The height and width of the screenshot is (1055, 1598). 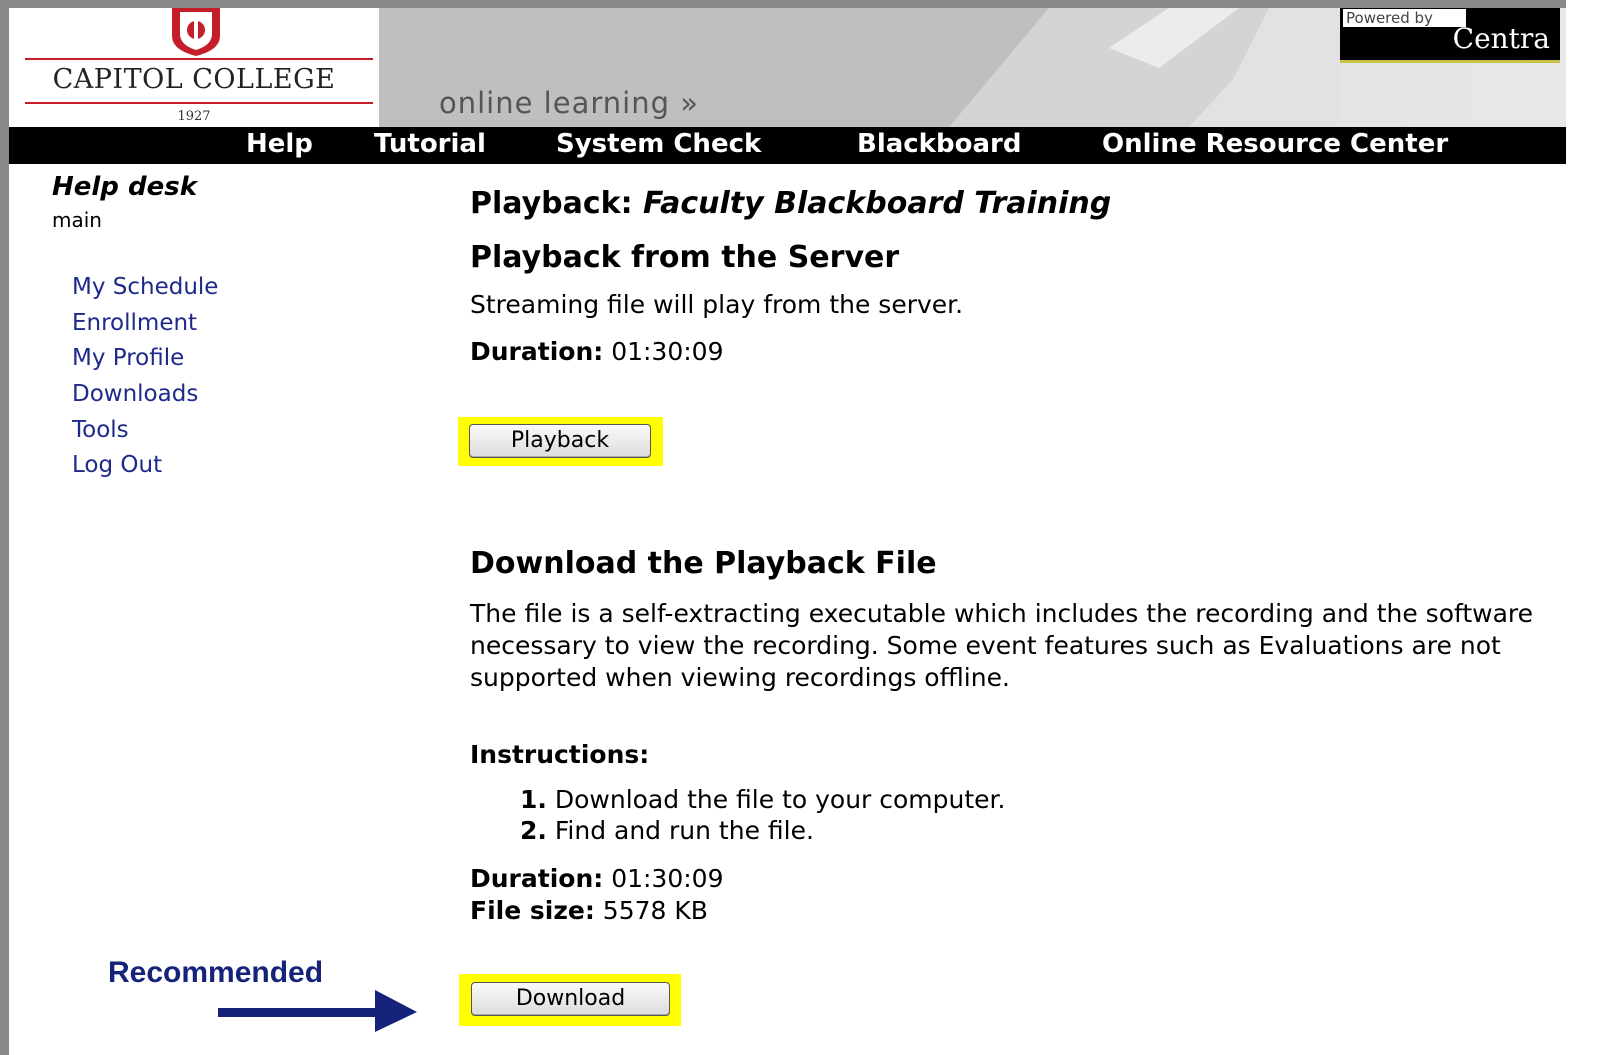 I want to click on download-duration-label: Duration:, so click(x=537, y=878).